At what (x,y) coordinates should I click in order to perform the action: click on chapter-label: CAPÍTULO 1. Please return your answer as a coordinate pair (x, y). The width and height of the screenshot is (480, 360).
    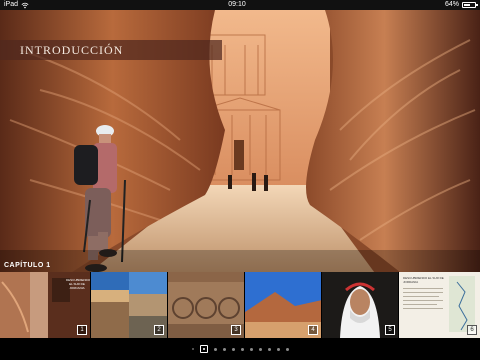
    Looking at the image, I should click on (27, 265).